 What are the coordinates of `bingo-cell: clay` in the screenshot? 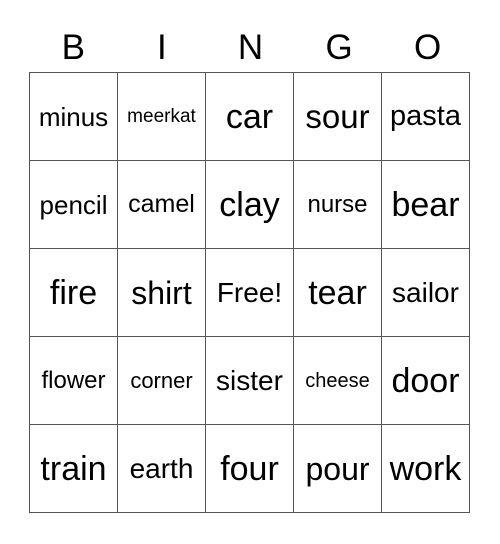 It's located at (249, 204).